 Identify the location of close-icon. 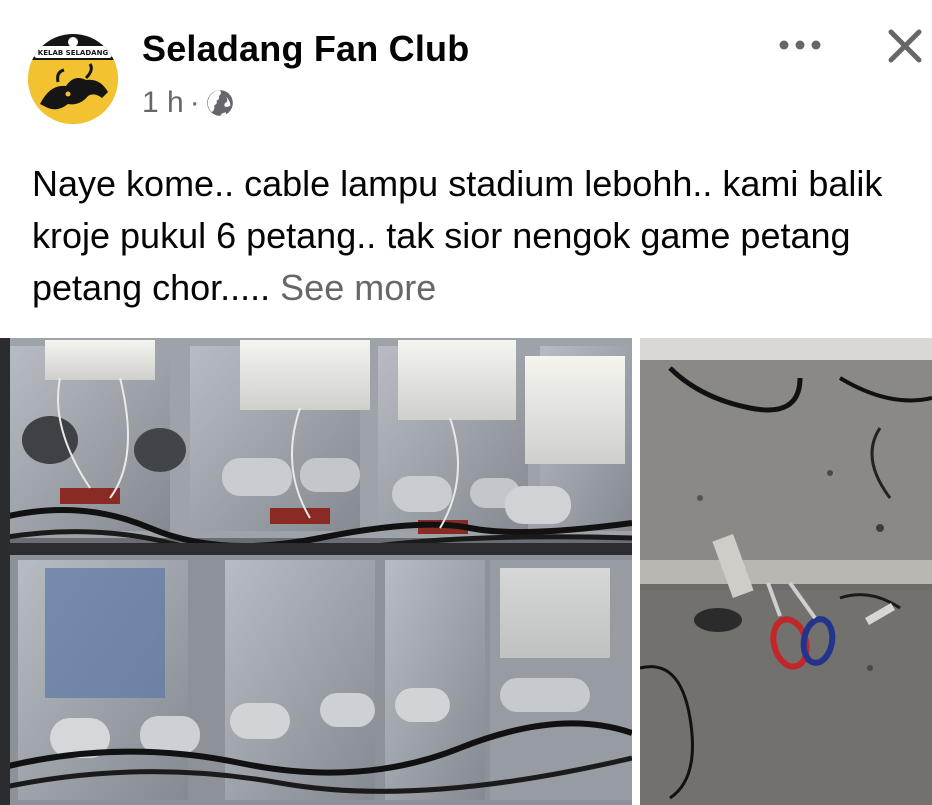
(905, 46).